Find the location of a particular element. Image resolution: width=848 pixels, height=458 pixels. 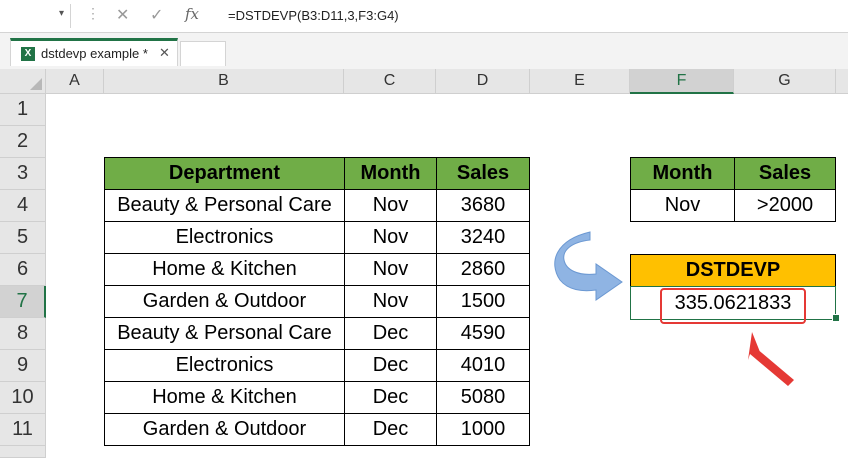

table-header-month: Month is located at coordinates (390, 173).